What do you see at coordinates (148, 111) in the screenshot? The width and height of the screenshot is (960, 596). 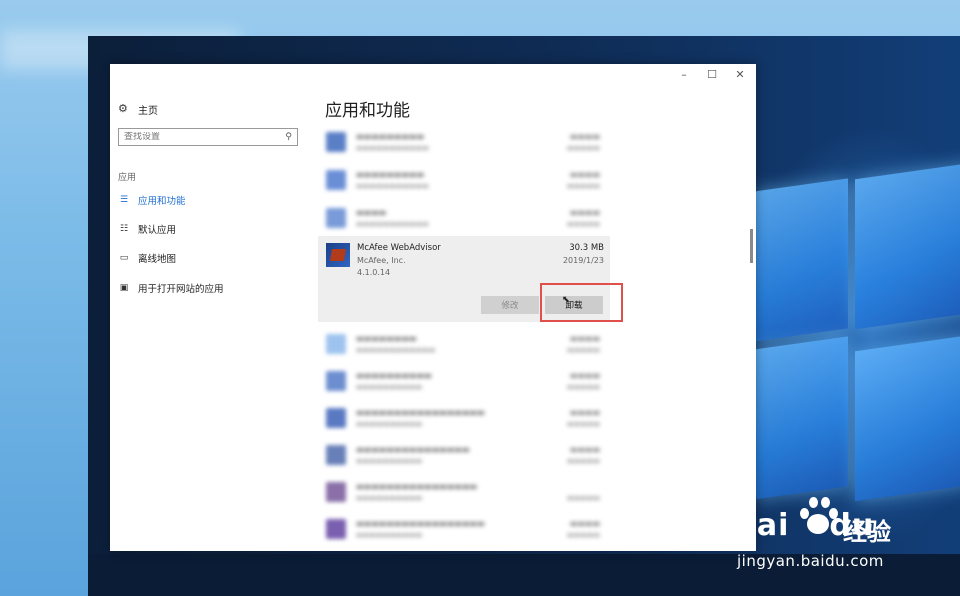 I see `home-label: 主页` at bounding box center [148, 111].